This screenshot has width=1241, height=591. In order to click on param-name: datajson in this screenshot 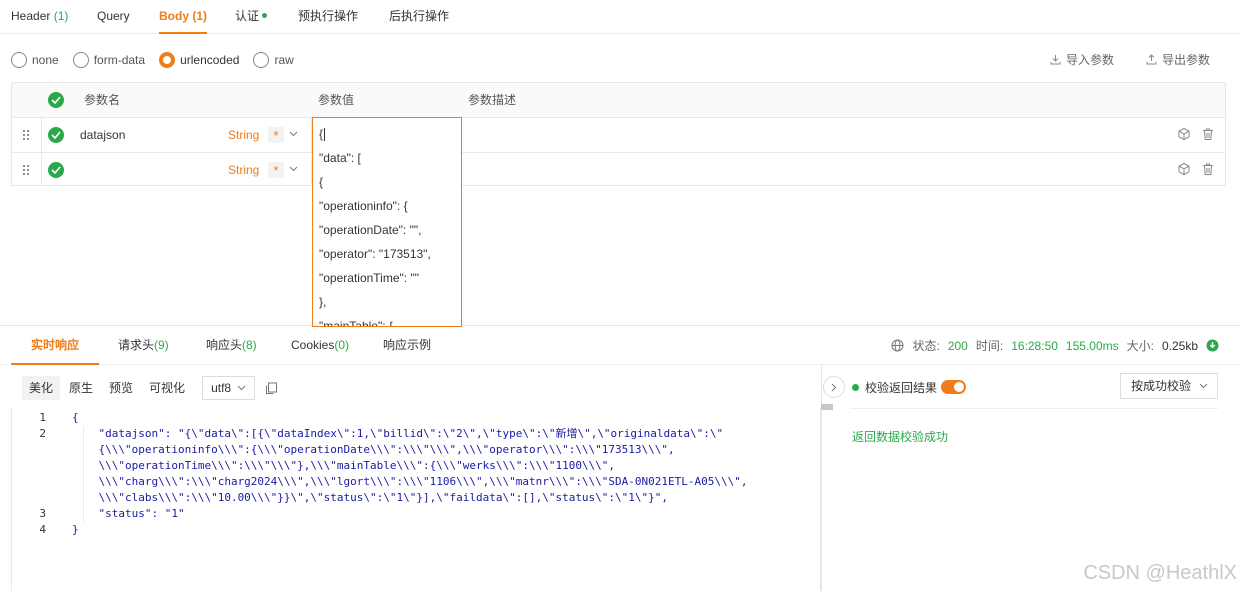, I will do `click(102, 135)`.